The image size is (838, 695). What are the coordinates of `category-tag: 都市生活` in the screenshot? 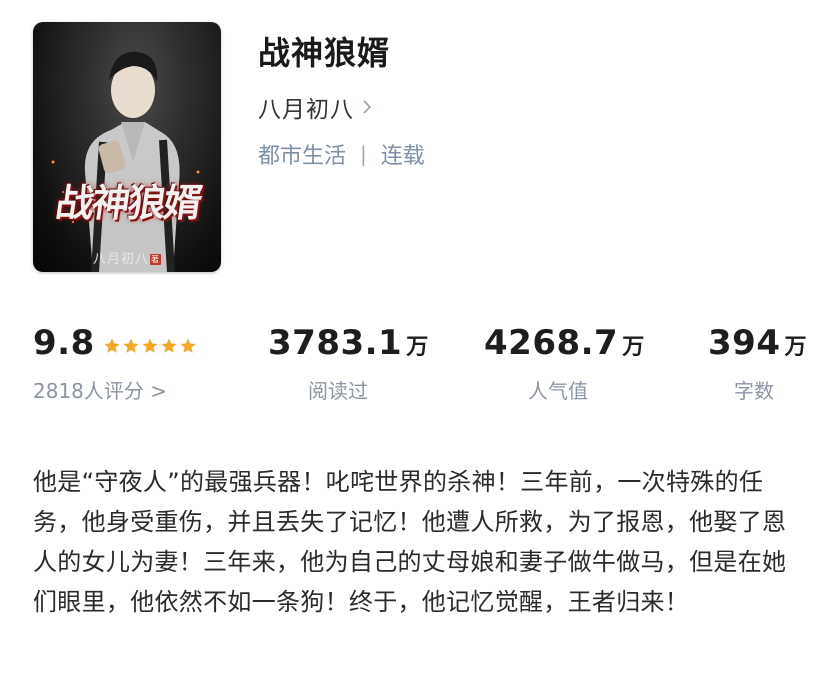 It's located at (302, 154).